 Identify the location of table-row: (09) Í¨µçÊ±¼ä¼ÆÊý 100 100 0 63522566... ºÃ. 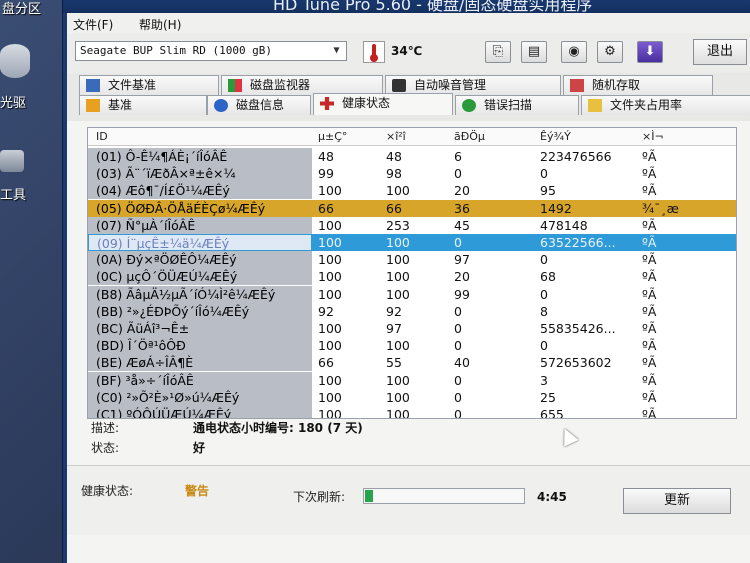
(412, 242).